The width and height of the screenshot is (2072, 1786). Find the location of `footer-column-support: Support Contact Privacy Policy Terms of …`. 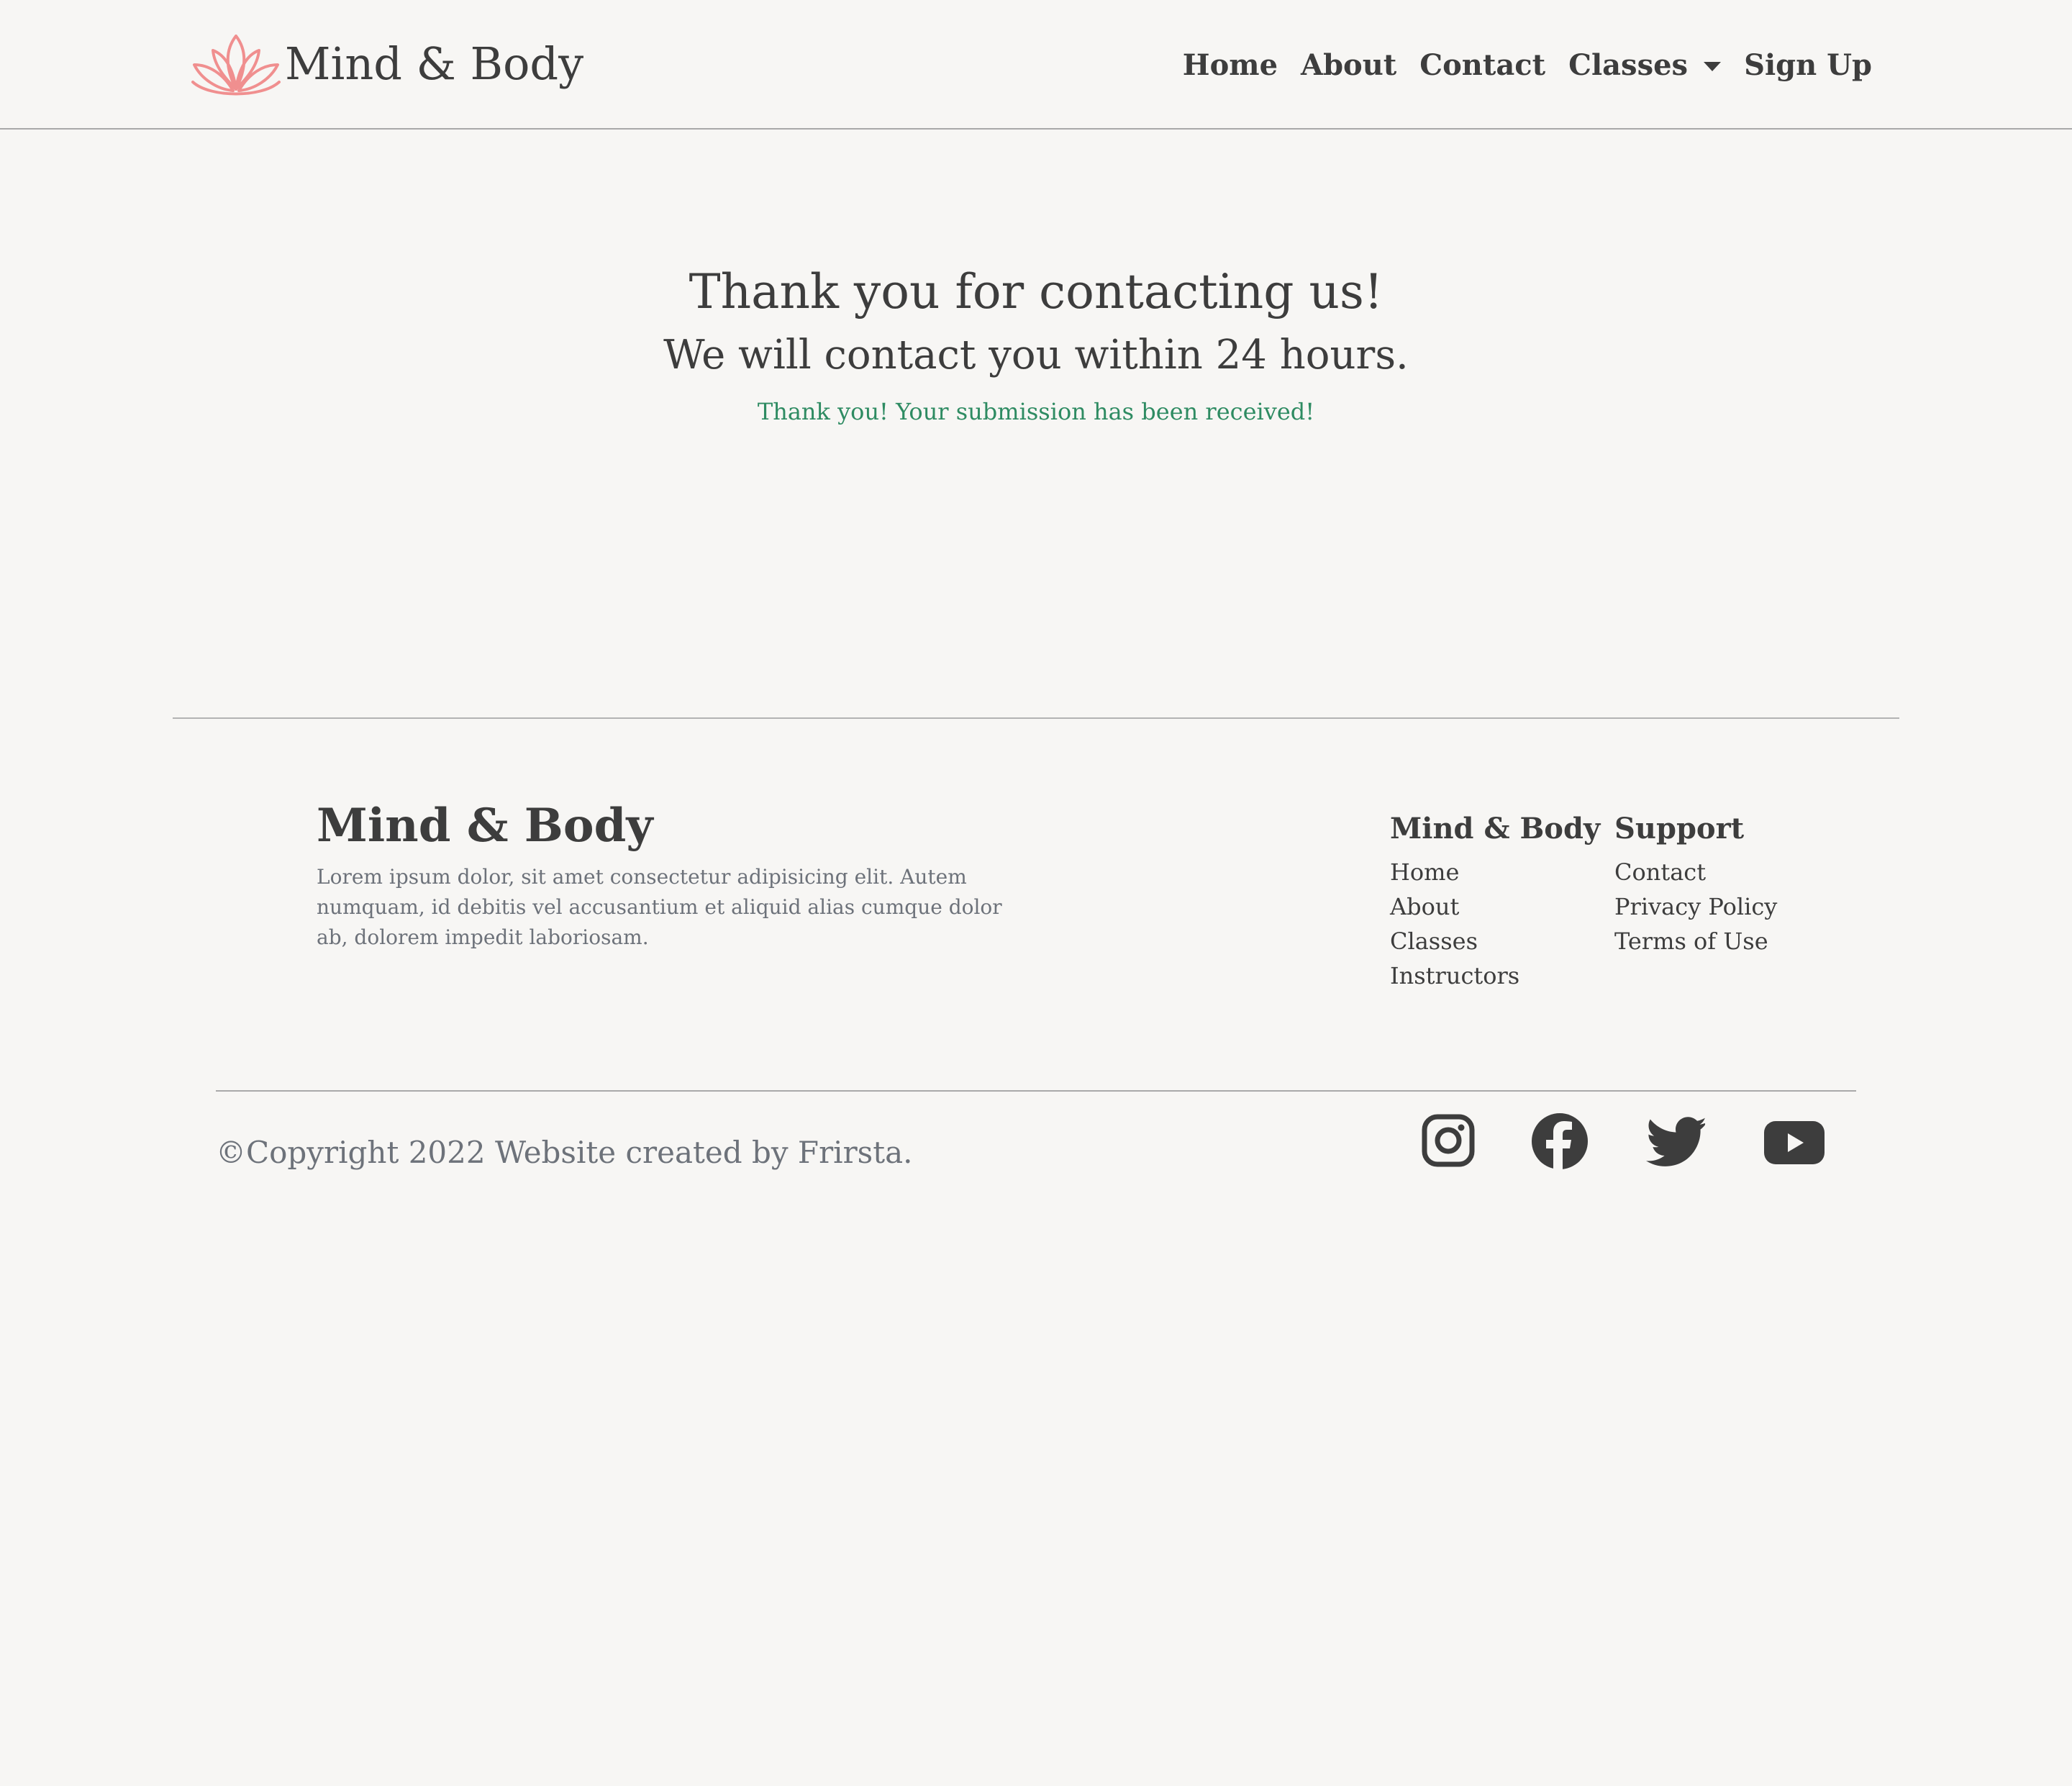

footer-column-support: Support Contact Privacy Policy Terms of … is located at coordinates (1695, 883).